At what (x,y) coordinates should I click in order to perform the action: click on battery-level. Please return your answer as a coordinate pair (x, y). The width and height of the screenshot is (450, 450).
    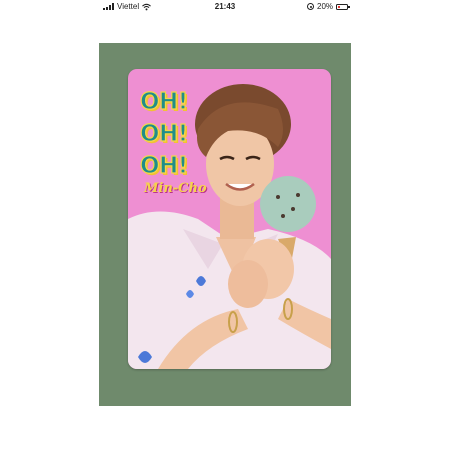
    Looking at the image, I should click on (339, 6).